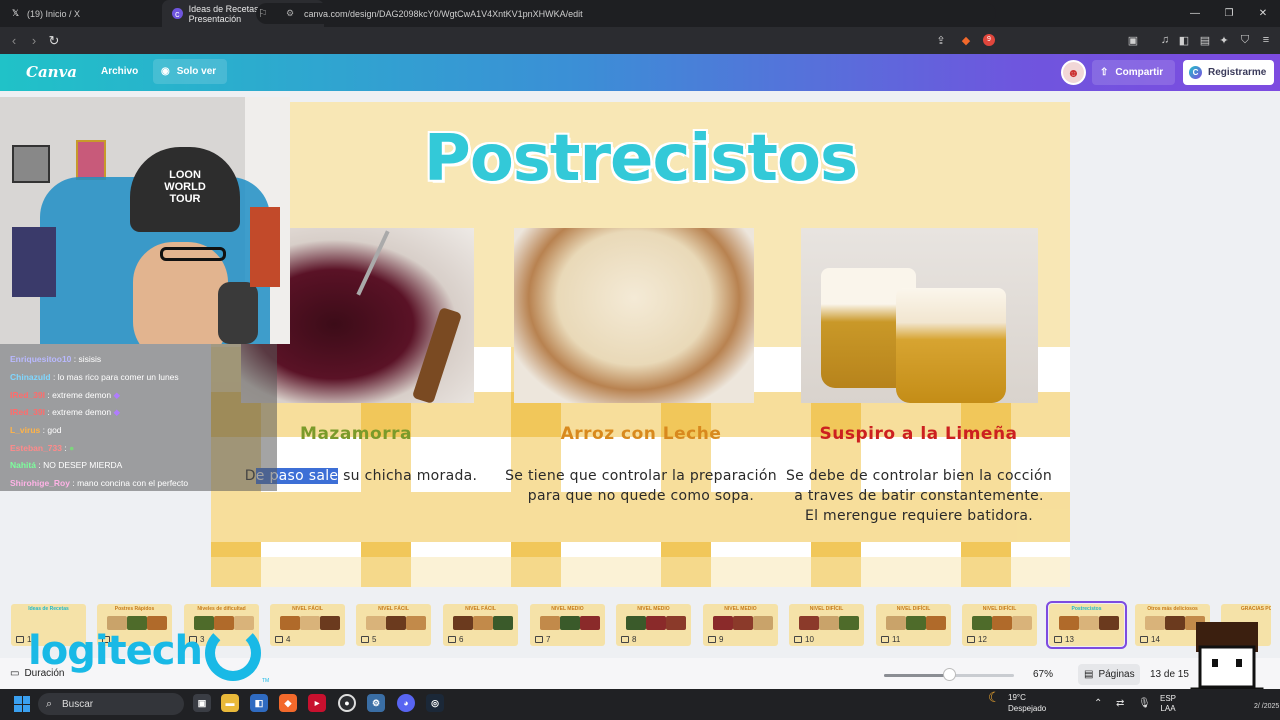 This screenshot has width=1280, height=720. I want to click on page-thumbnail: NIVEL FÁCIL 4, so click(307, 625).